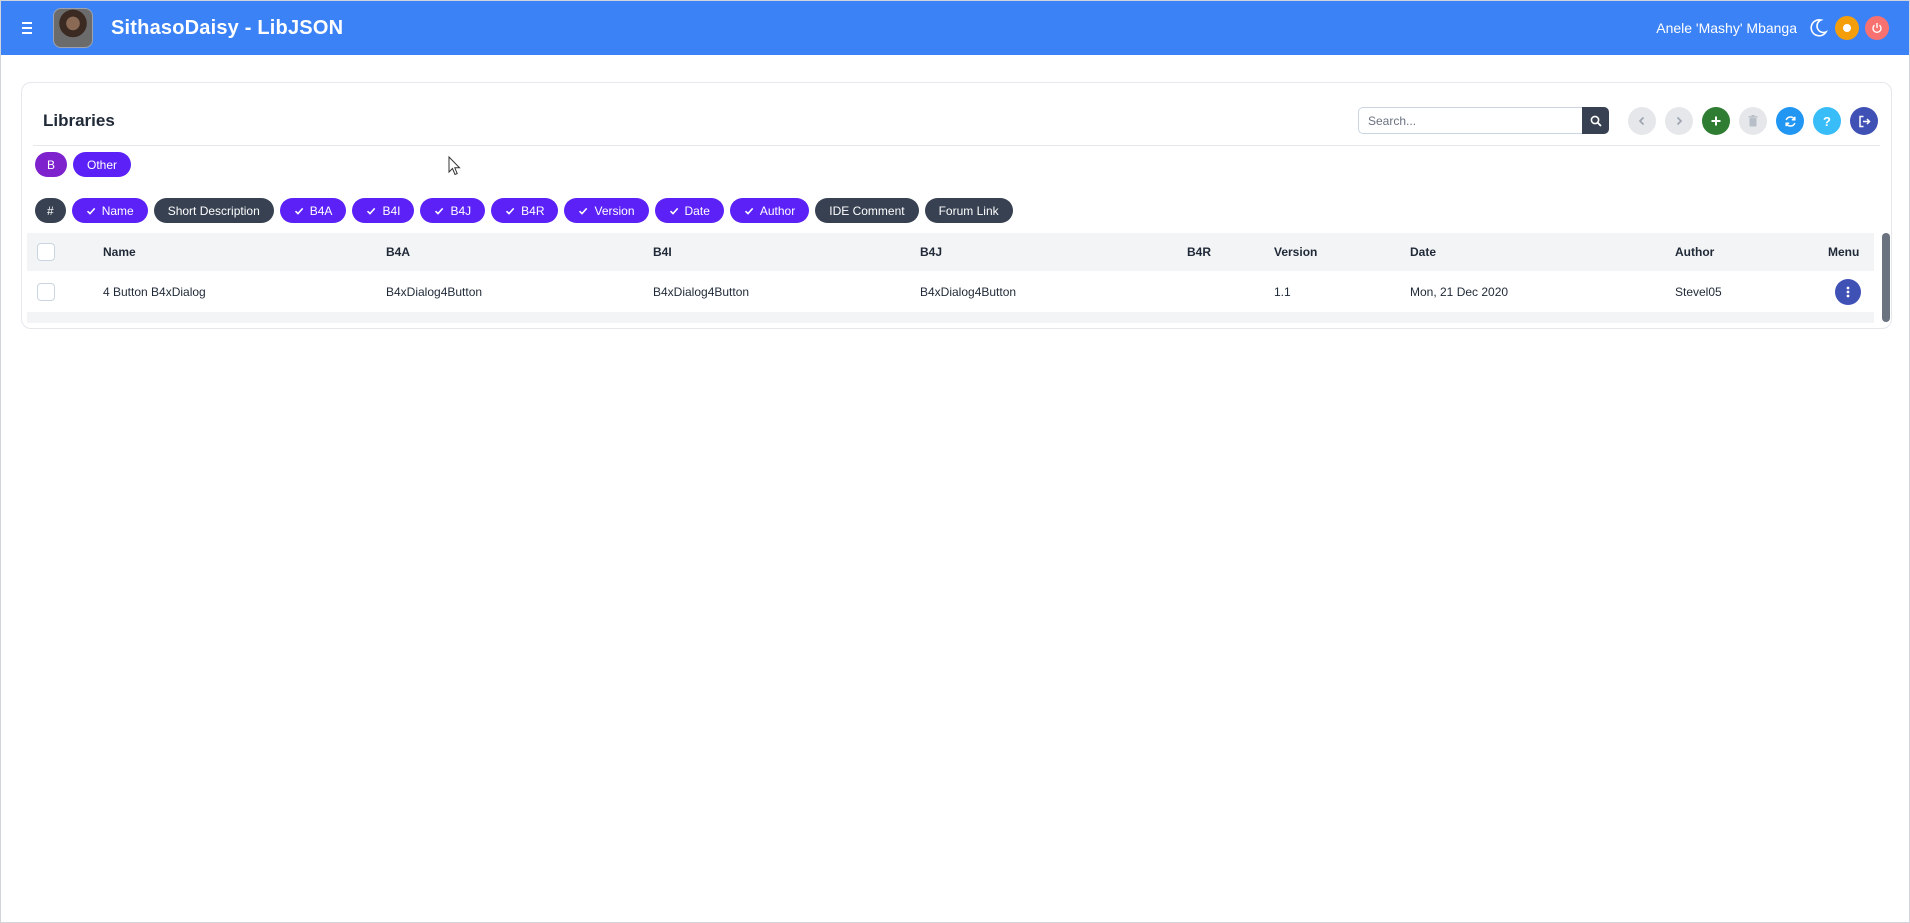 This screenshot has height=923, width=1910. What do you see at coordinates (1698, 291) in the screenshot?
I see `cell-author: Stevel05` at bounding box center [1698, 291].